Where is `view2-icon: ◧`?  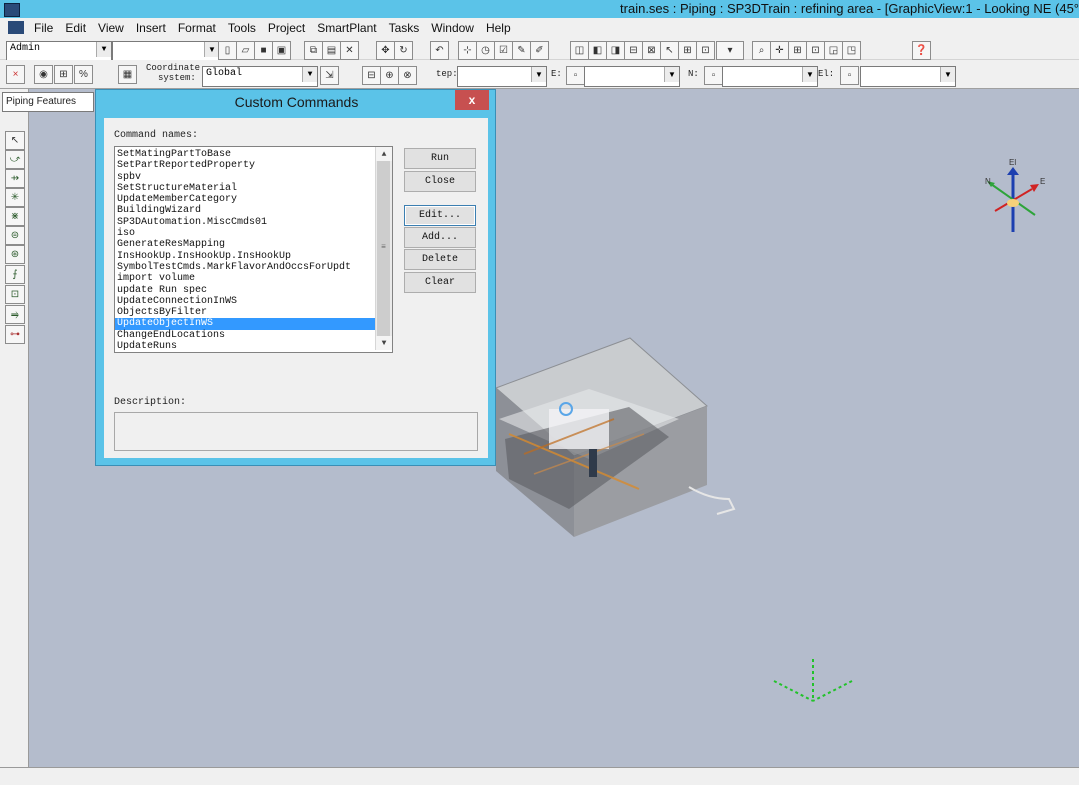
view2-icon: ◧ is located at coordinates (597, 50).